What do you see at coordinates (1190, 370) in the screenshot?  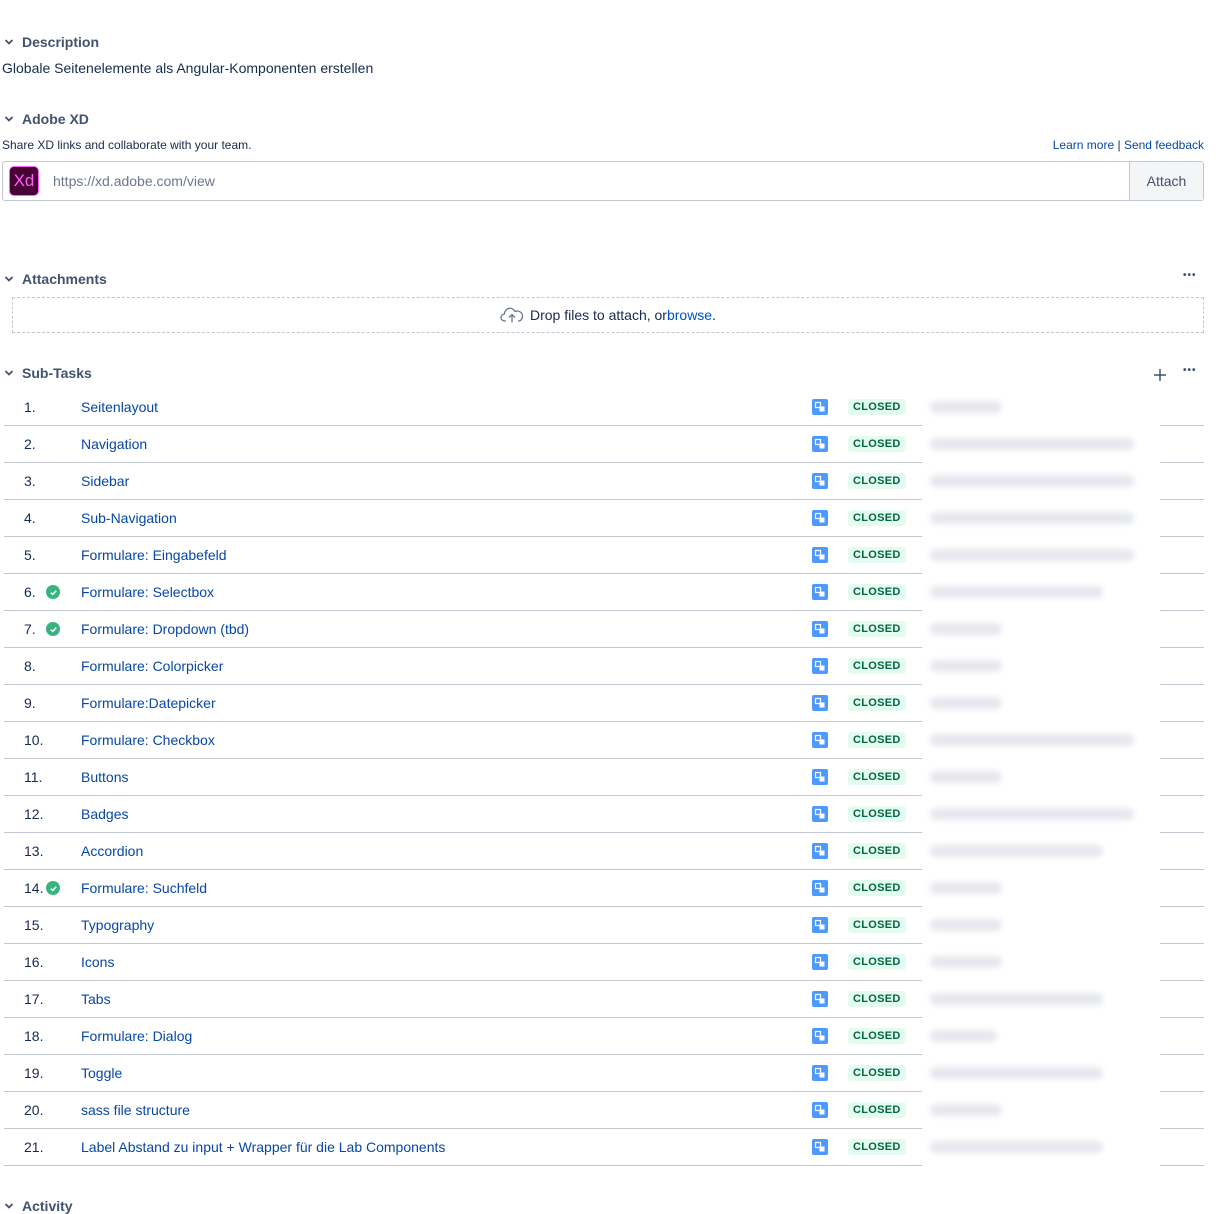 I see `subtasks-more-icon: •••` at bounding box center [1190, 370].